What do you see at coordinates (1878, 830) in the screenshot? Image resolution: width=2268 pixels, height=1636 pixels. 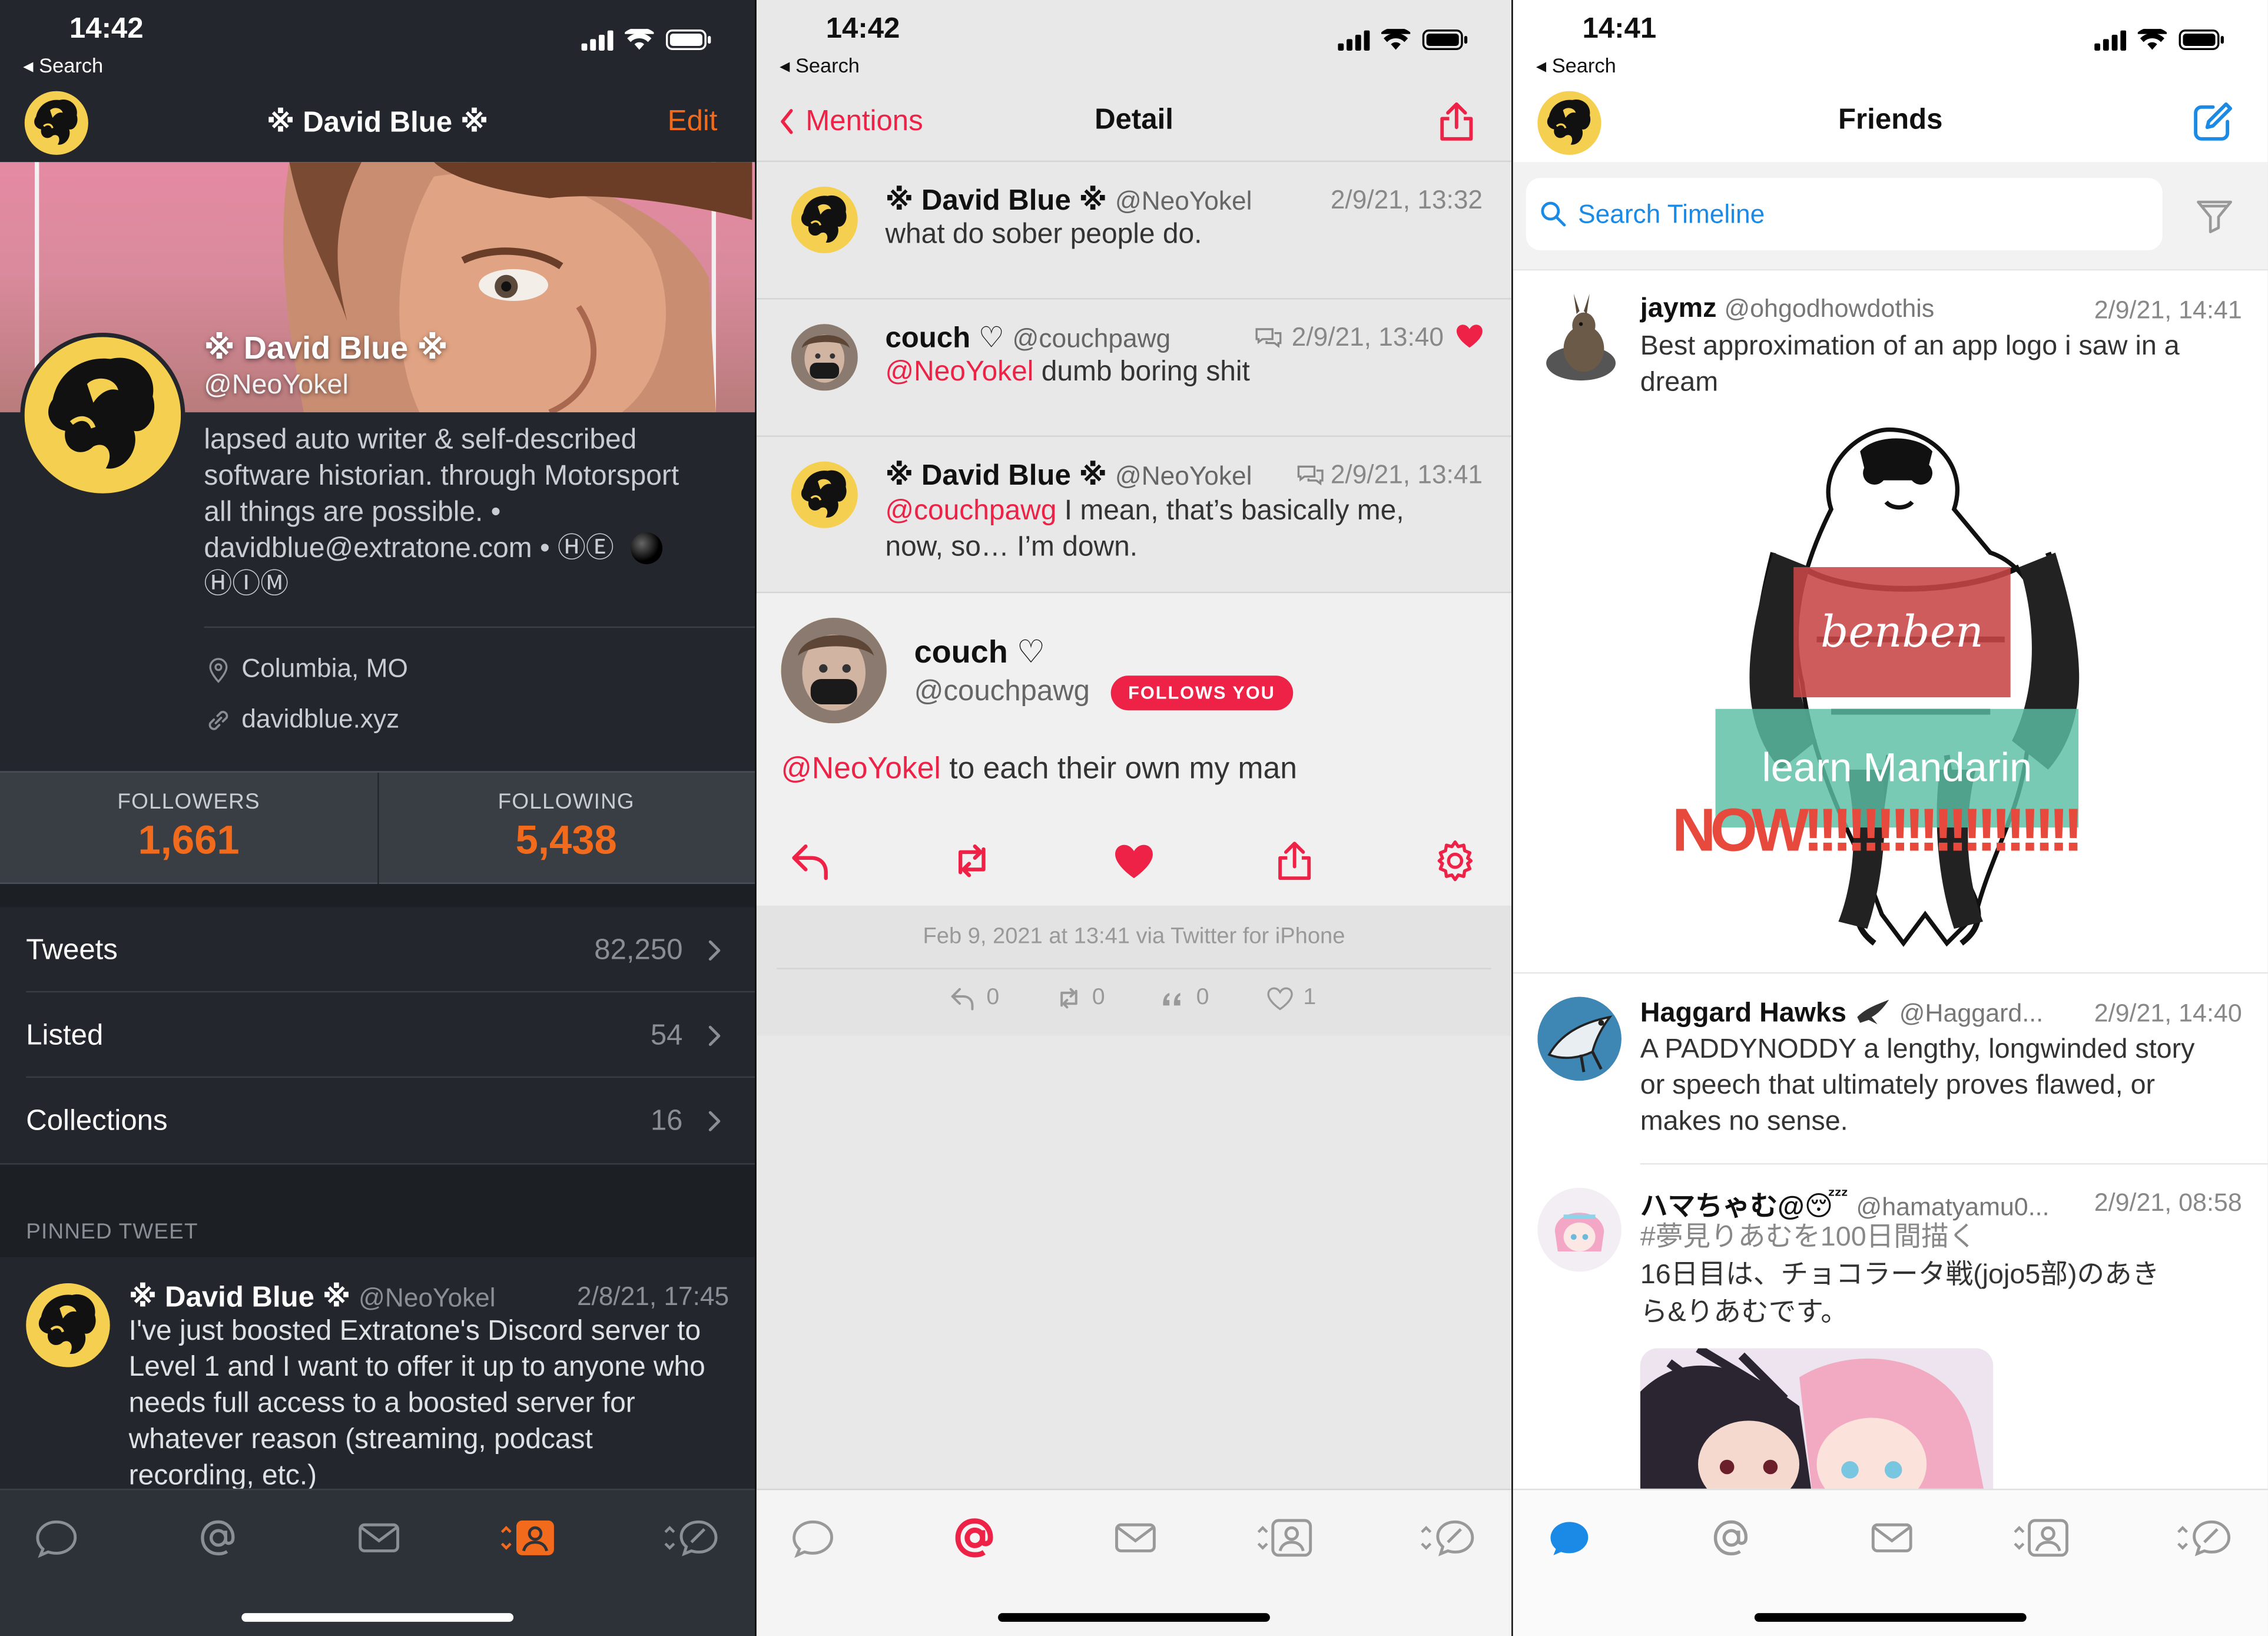 I see `now-label: NOW!!!!!!!!!!!!!!!!!!!` at bounding box center [1878, 830].